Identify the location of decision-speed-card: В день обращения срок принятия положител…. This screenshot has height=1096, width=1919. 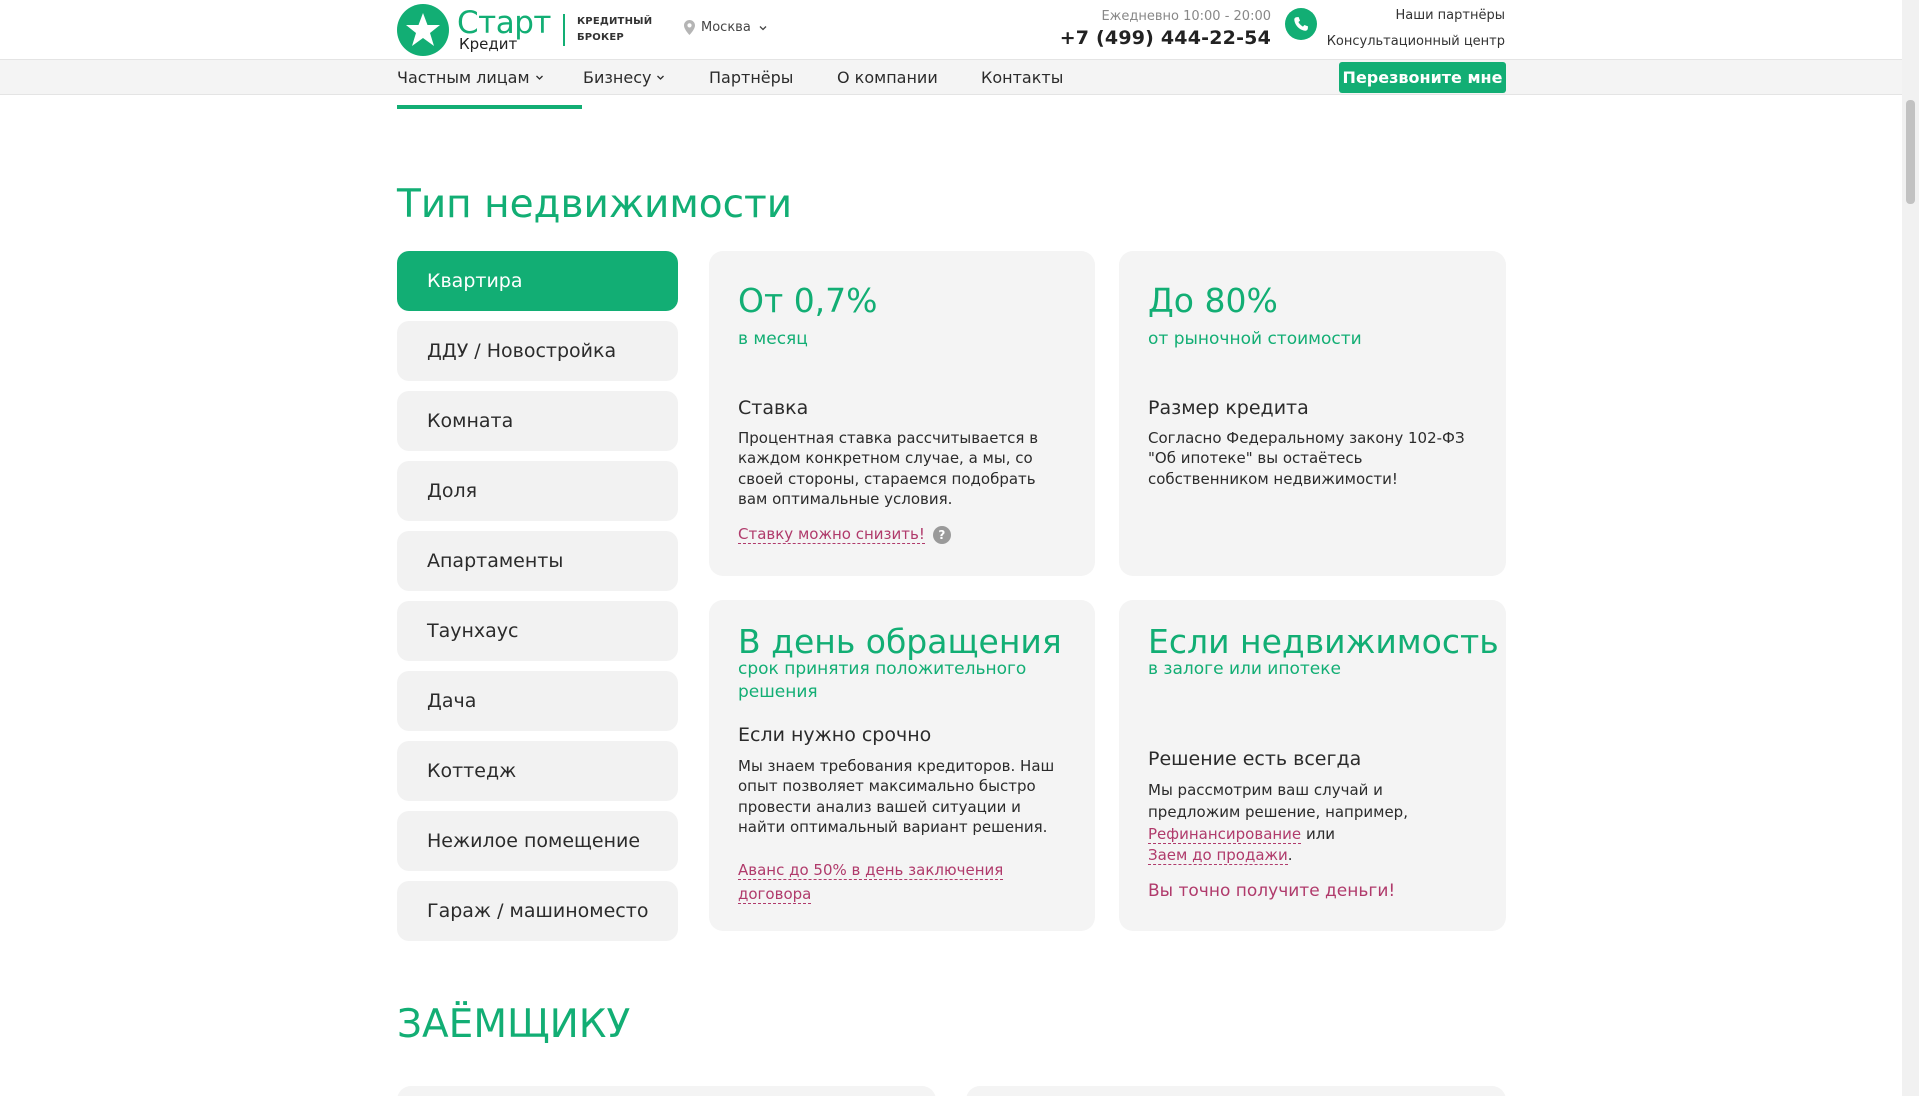
(902, 765).